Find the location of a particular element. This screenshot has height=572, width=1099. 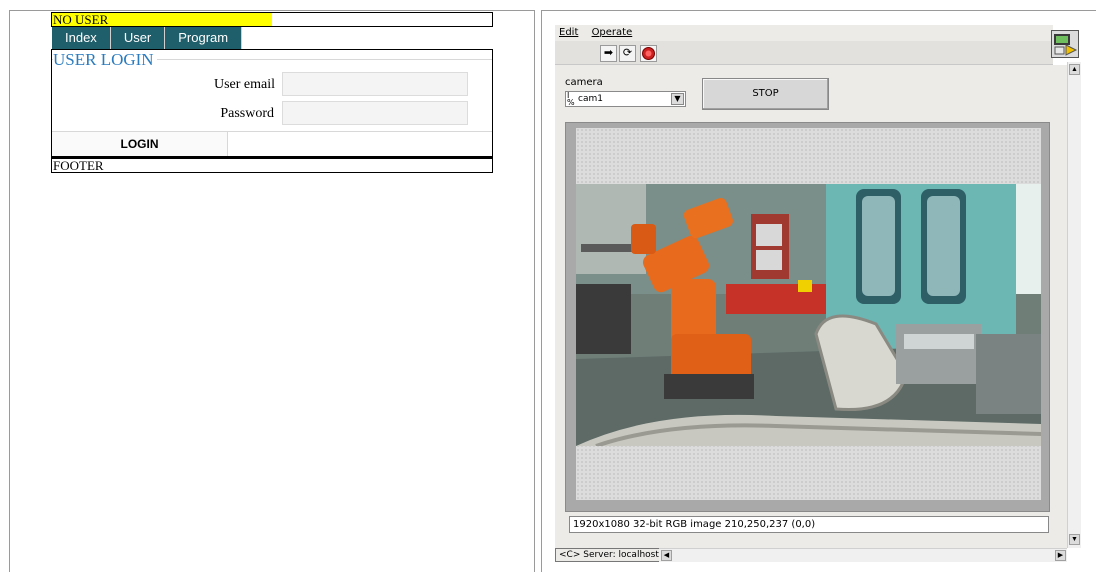

scroll-right-icon: ▶ is located at coordinates (1060, 555).